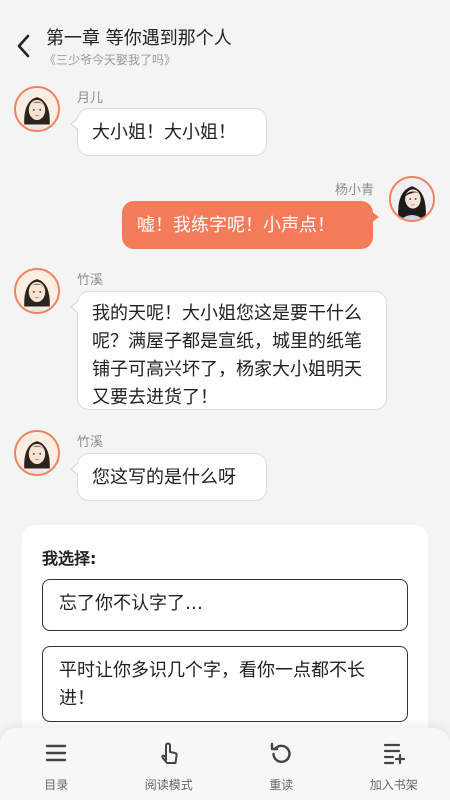  Describe the element at coordinates (139, 38) in the screenshot. I see `chapter-title: 第一章 等你遇到那个人` at that location.